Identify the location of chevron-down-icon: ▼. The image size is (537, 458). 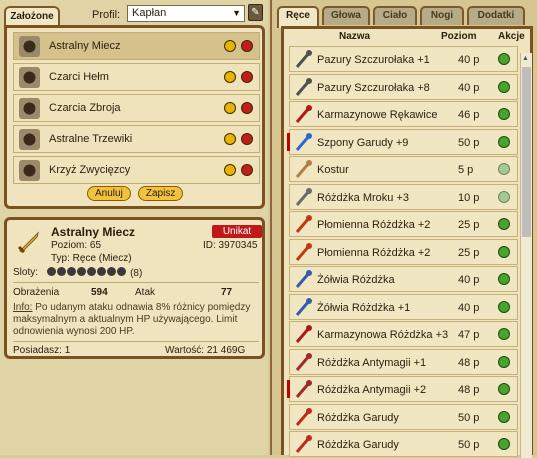
(236, 13).